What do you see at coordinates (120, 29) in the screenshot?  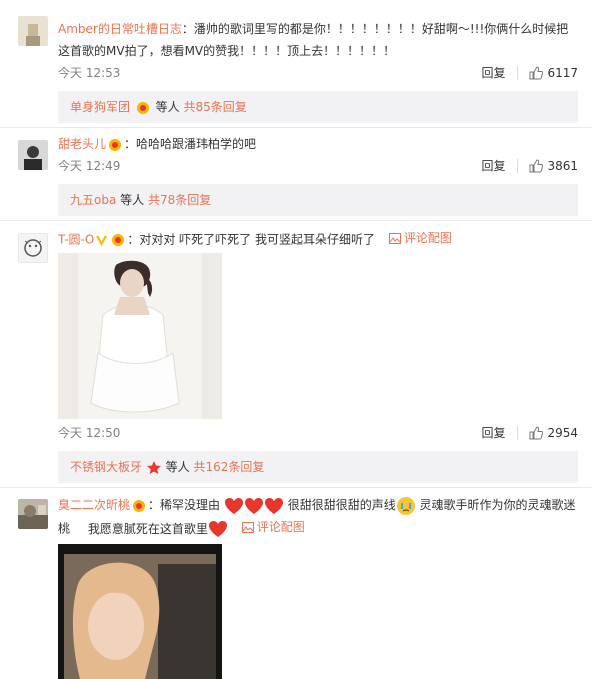 I see `comment-username: Amber的日常吐槽日志` at bounding box center [120, 29].